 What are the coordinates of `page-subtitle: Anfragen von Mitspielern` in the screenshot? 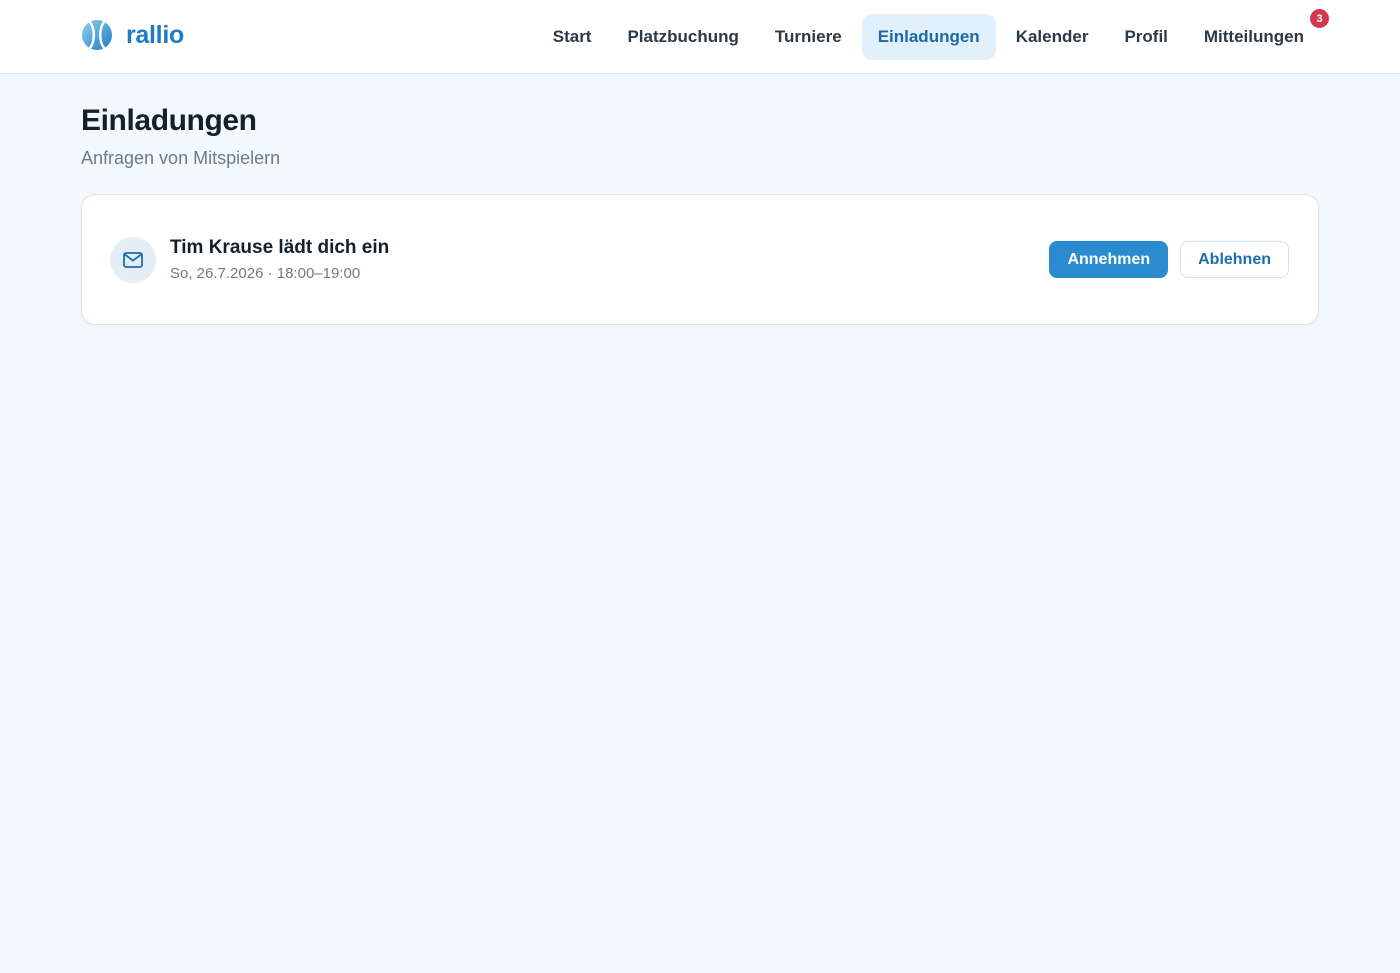 It's located at (181, 158).